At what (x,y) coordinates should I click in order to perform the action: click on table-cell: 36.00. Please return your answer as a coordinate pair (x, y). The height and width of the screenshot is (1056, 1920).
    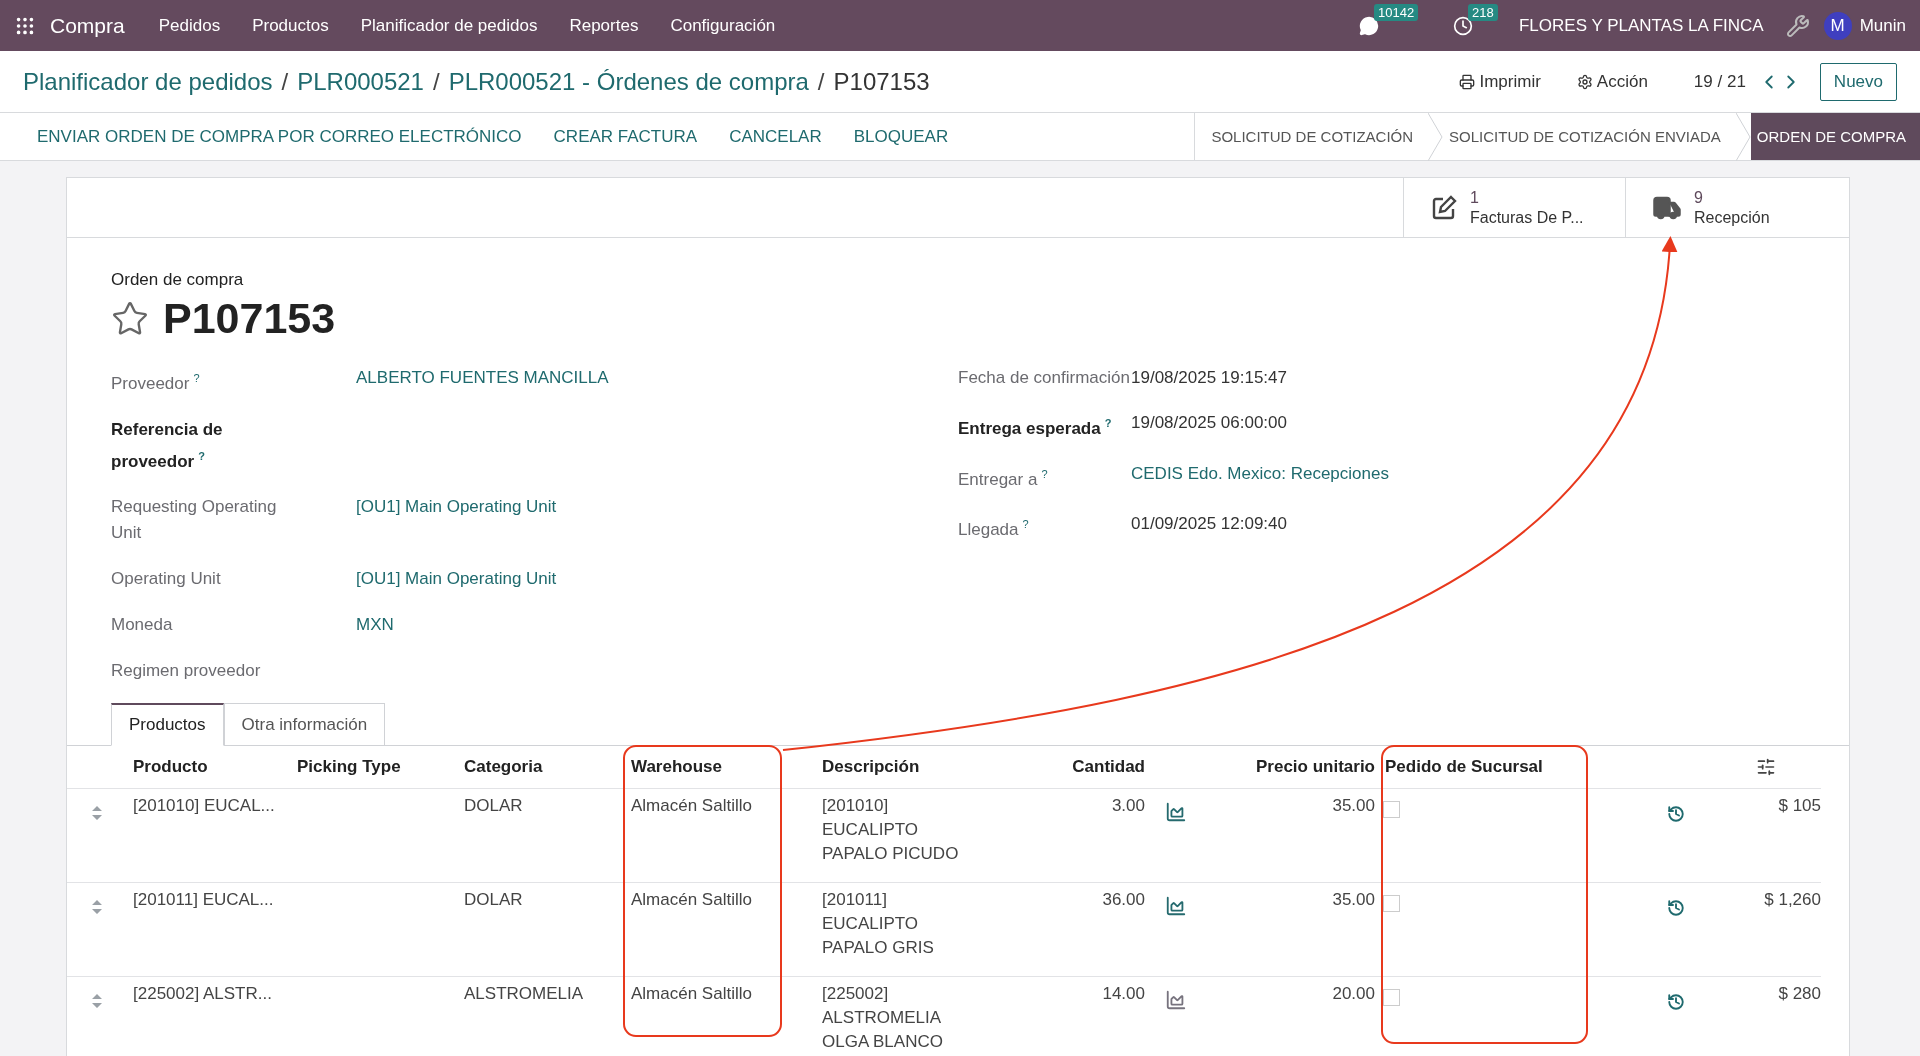
    Looking at the image, I should click on (1086, 930).